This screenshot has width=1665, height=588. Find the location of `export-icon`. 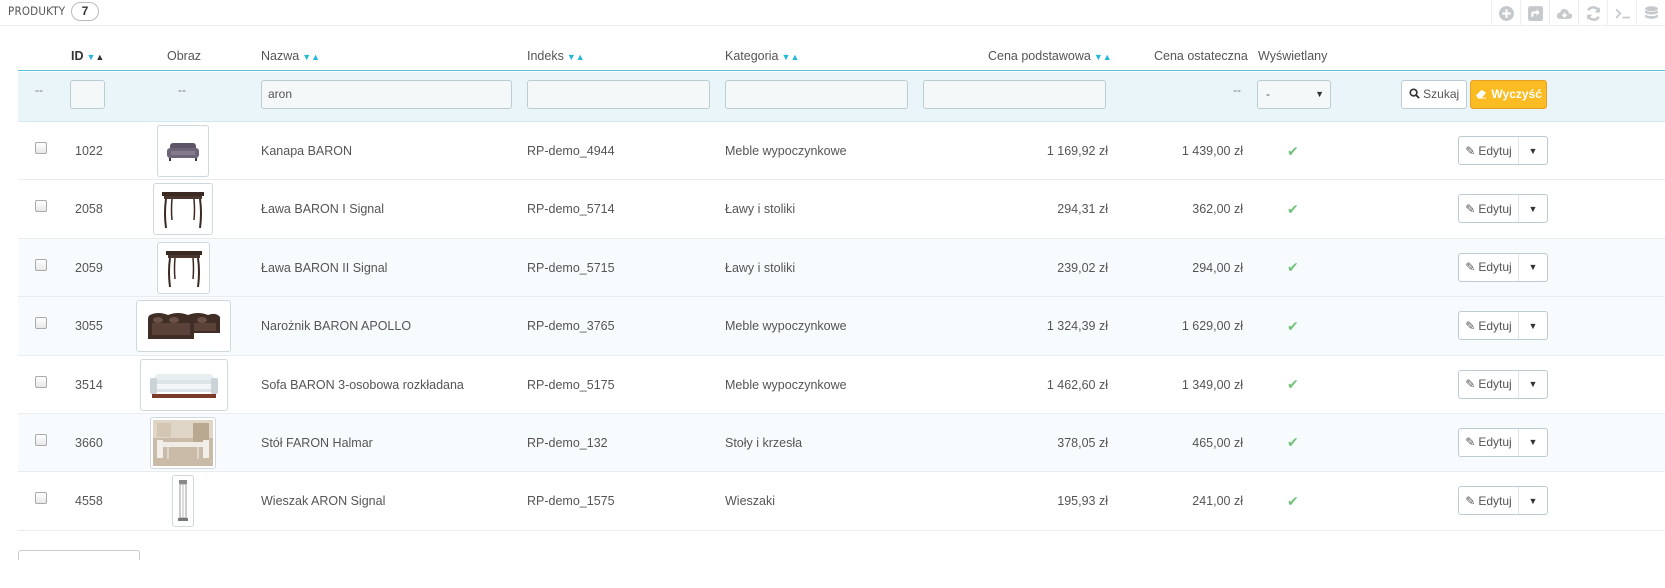

export-icon is located at coordinates (1534, 13).